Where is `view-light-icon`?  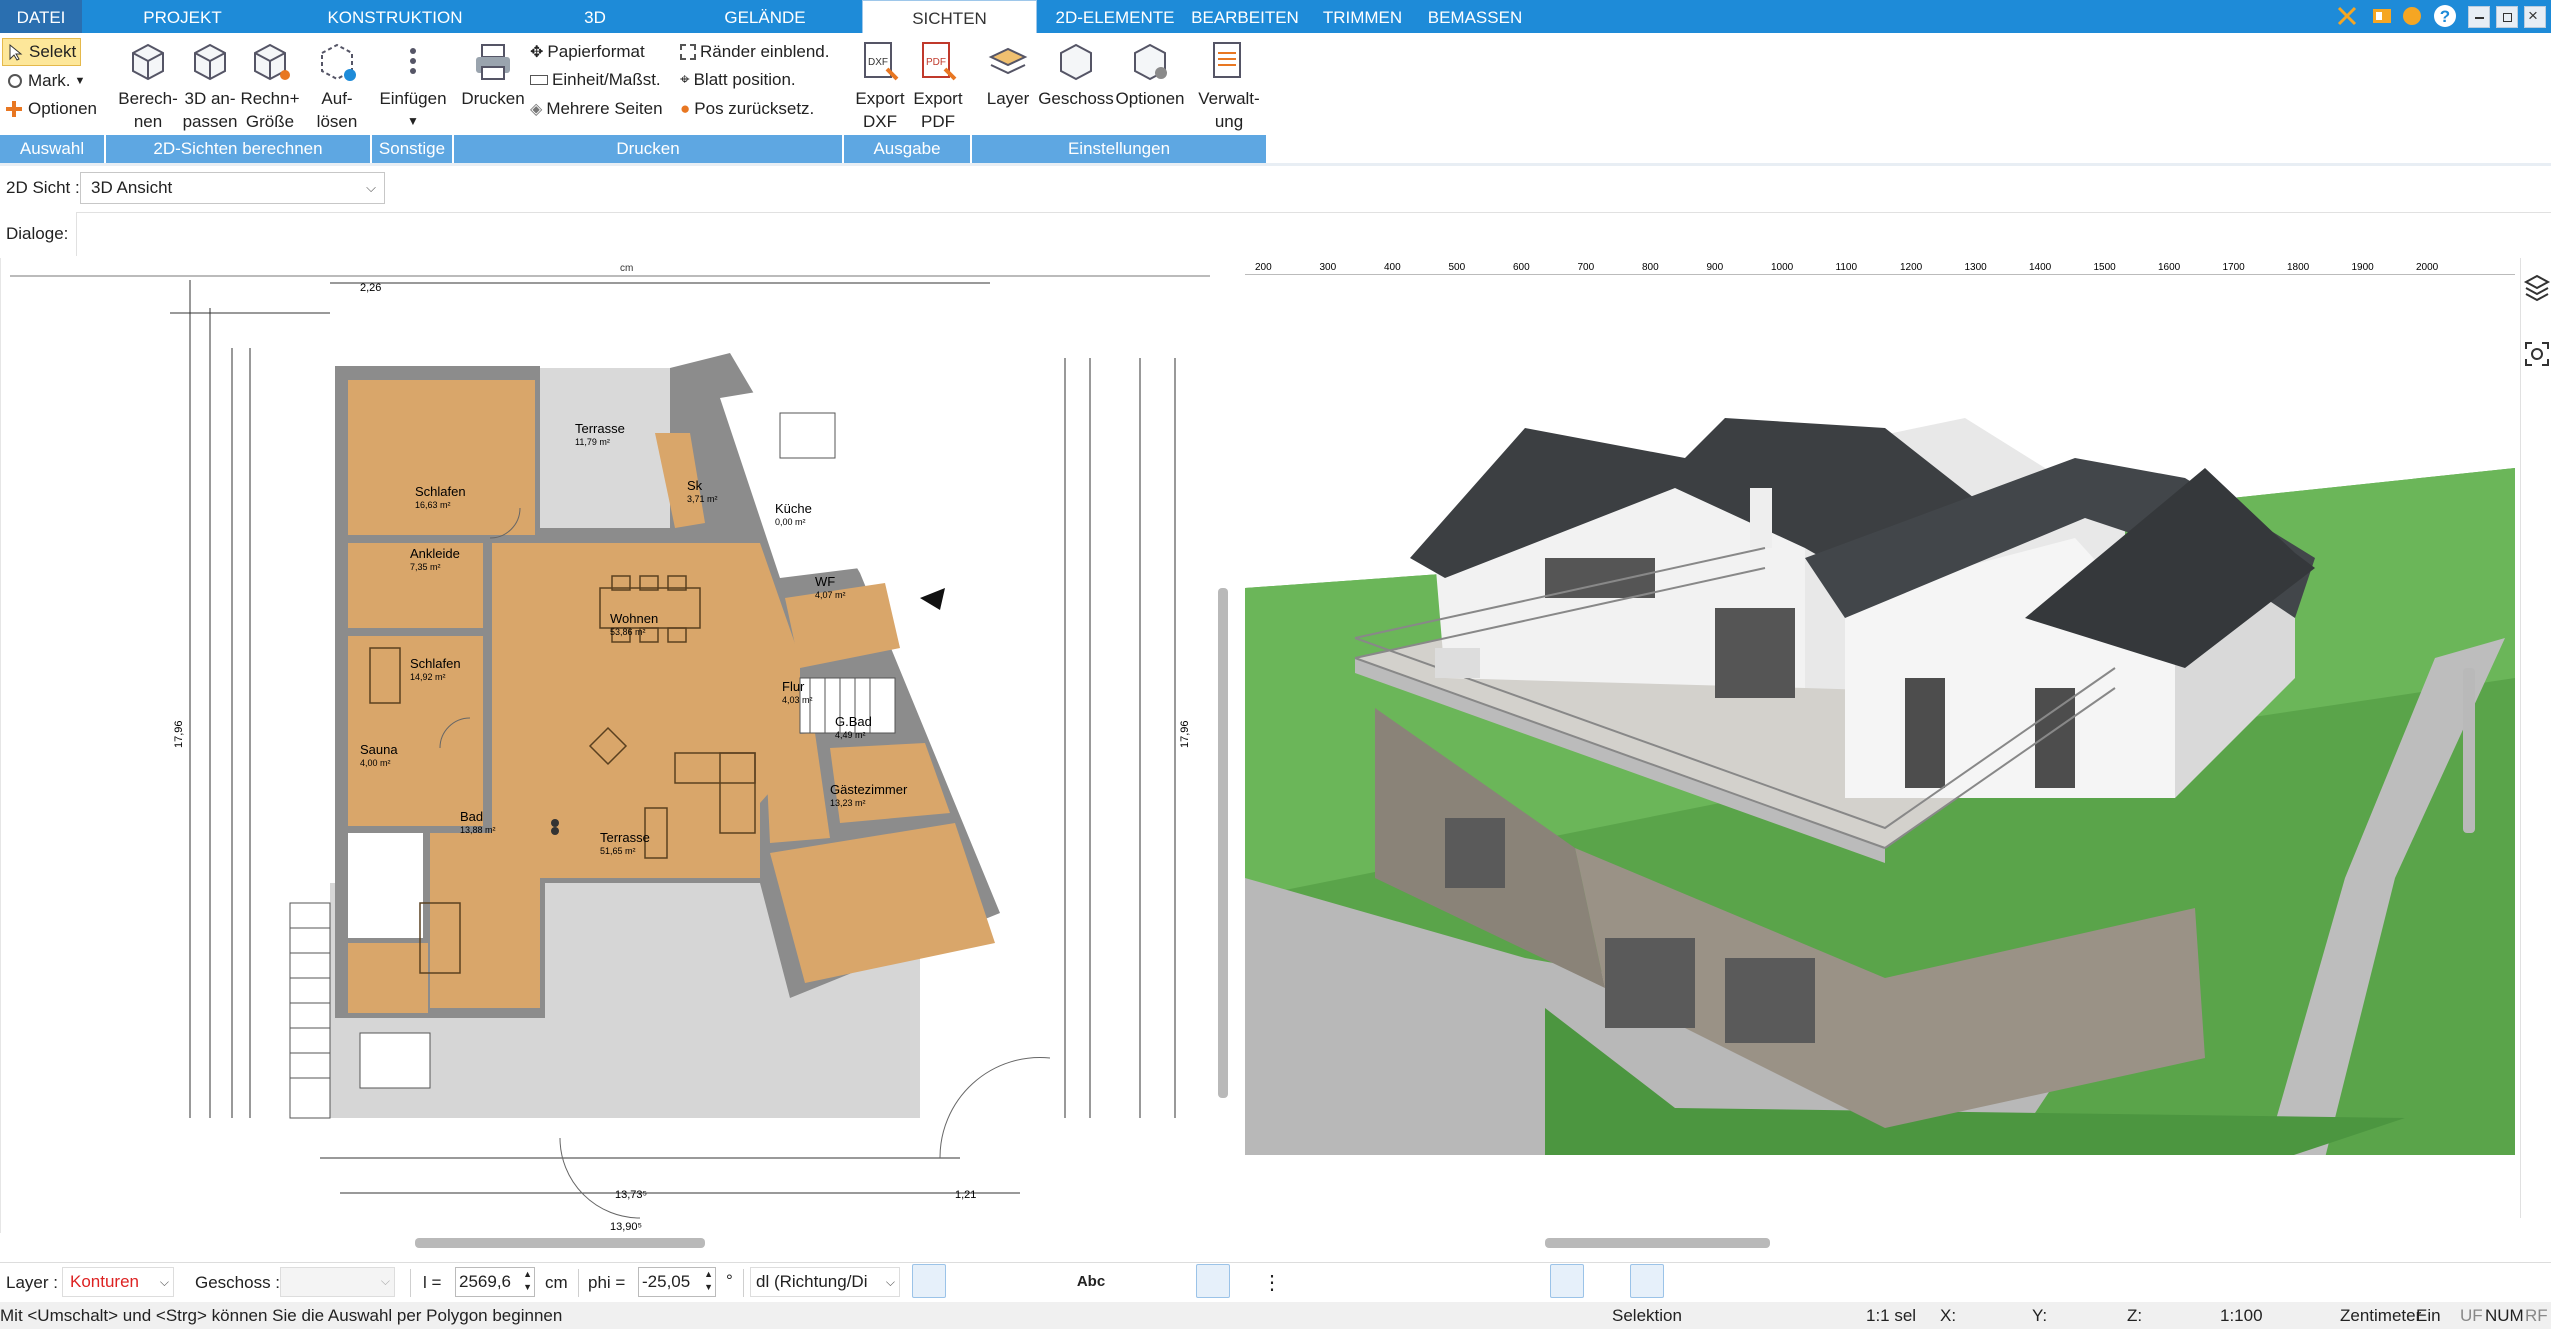
view-light-icon is located at coordinates (1847, 1281).